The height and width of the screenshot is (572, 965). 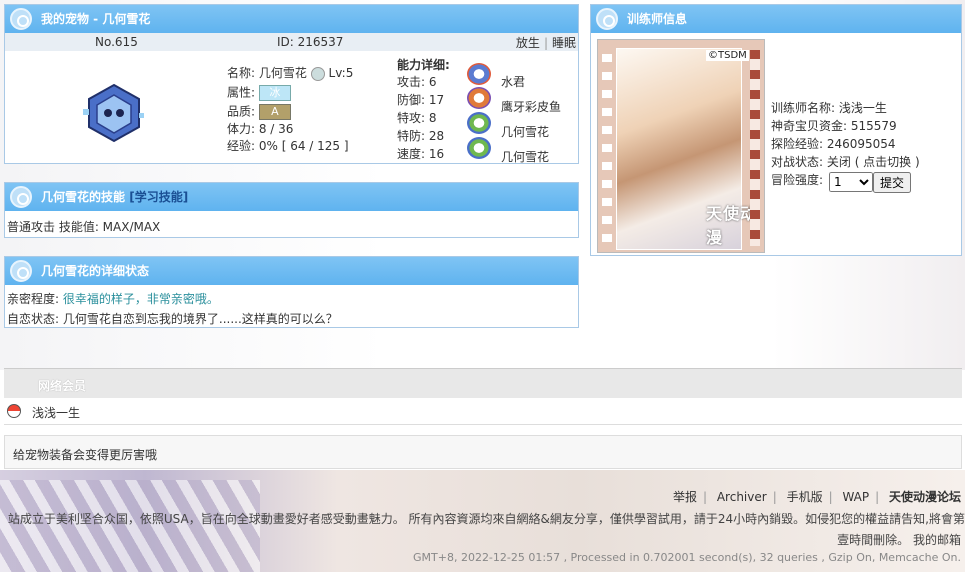 What do you see at coordinates (685, 497) in the screenshot?
I see `report-link: 举报` at bounding box center [685, 497].